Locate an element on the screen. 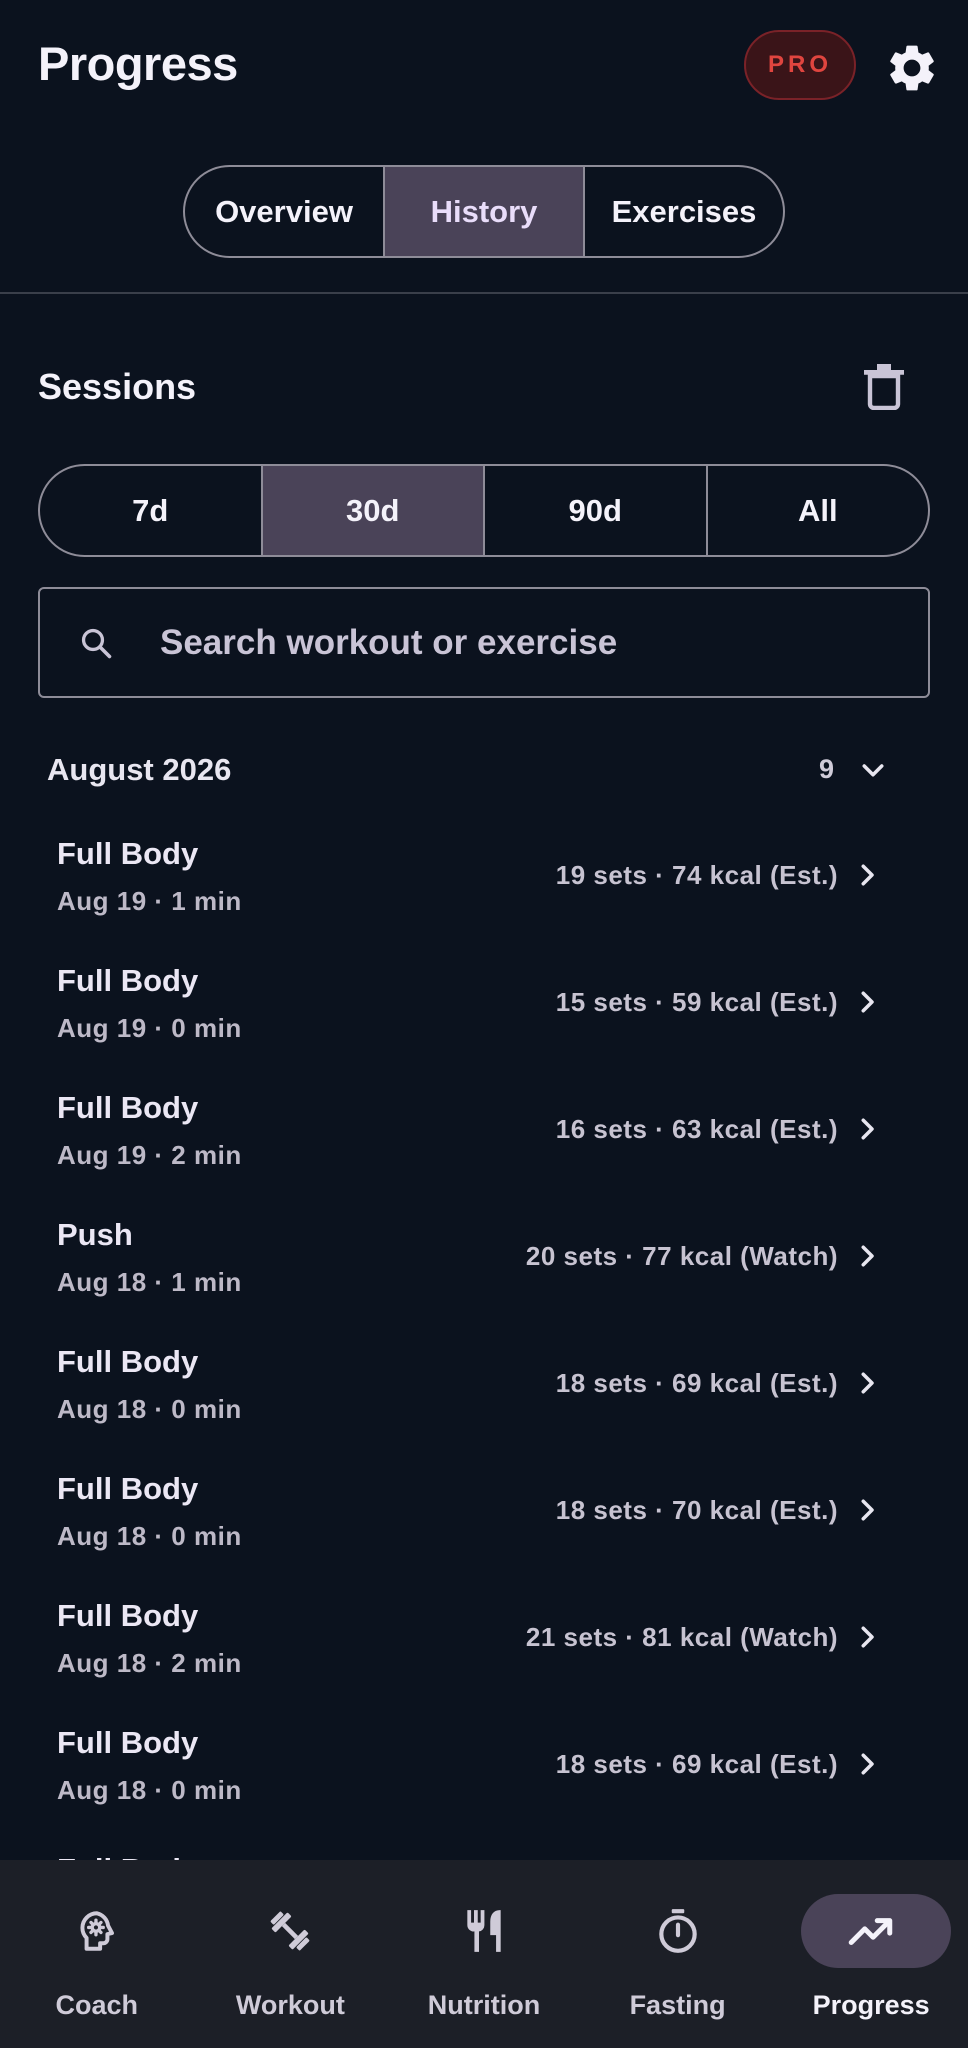 The image size is (968, 2048). workout-stats: 18 sets · 70 kcal (Est.) is located at coordinates (696, 1510).